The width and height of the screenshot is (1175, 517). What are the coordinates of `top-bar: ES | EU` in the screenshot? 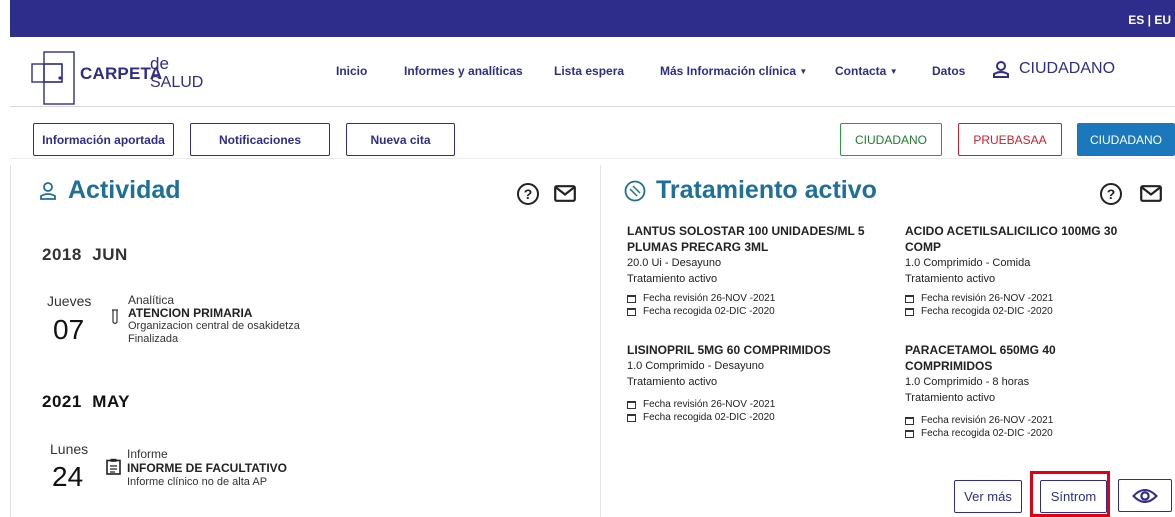 It's located at (592, 18).